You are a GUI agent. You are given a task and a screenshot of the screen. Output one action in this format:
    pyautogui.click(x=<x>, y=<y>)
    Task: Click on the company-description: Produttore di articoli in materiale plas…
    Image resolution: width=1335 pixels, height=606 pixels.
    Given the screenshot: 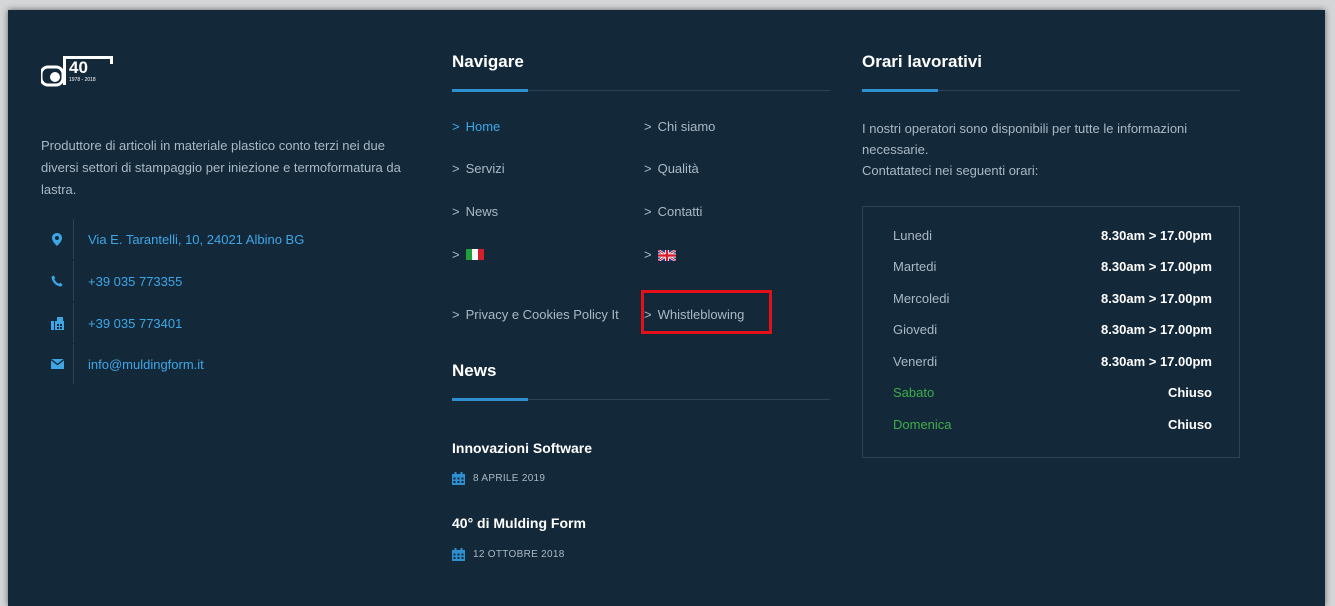 What is the action you would take?
    pyautogui.click(x=221, y=167)
    